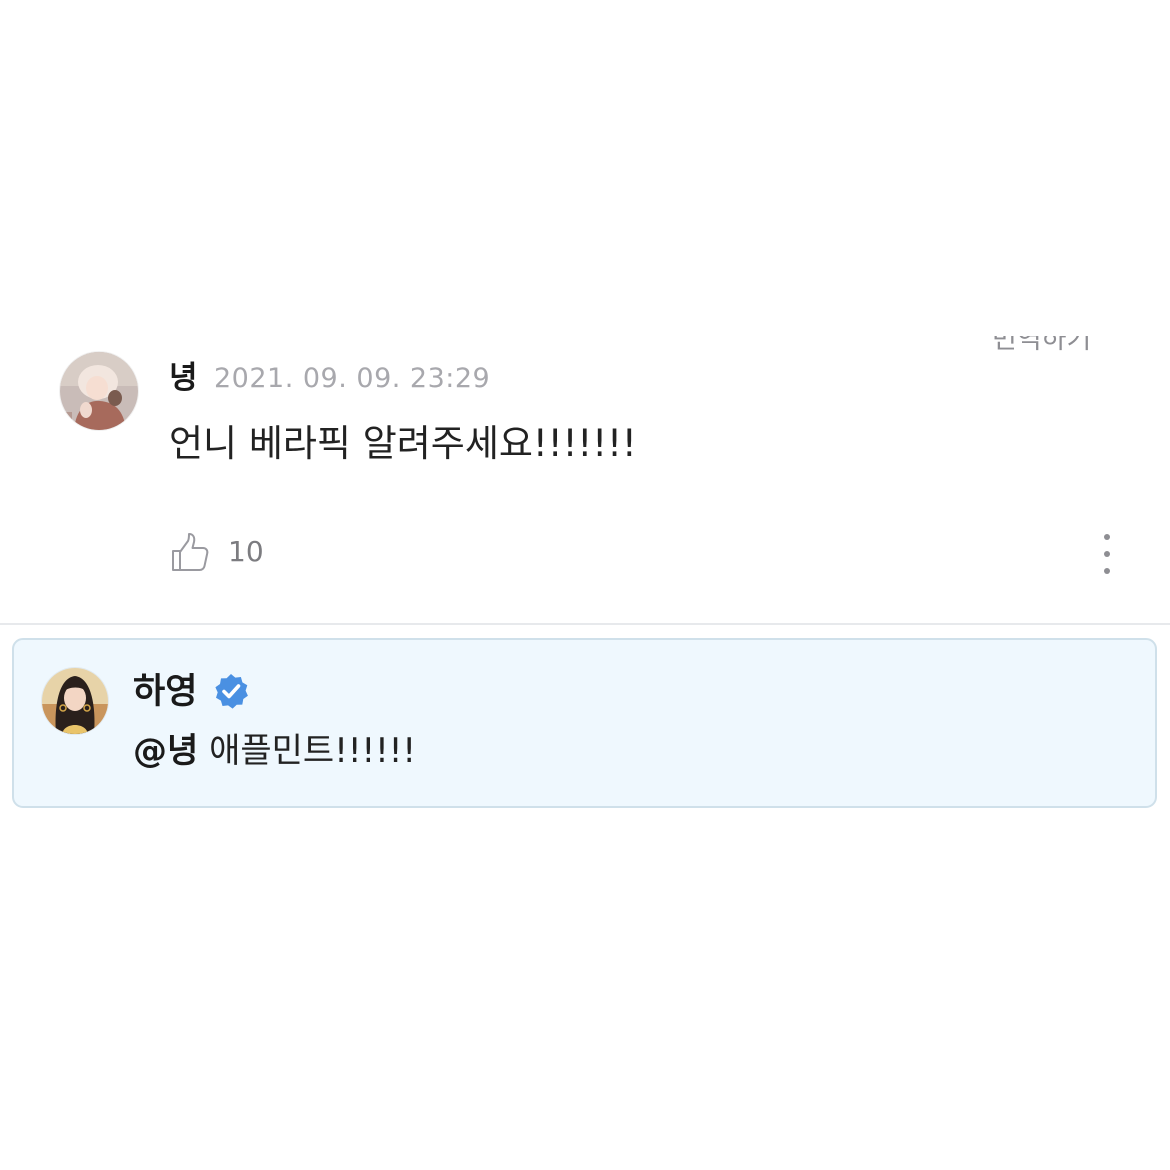 Image resolution: width=1170 pixels, height=1170 pixels. I want to click on thumbs-up-icon, so click(190, 552).